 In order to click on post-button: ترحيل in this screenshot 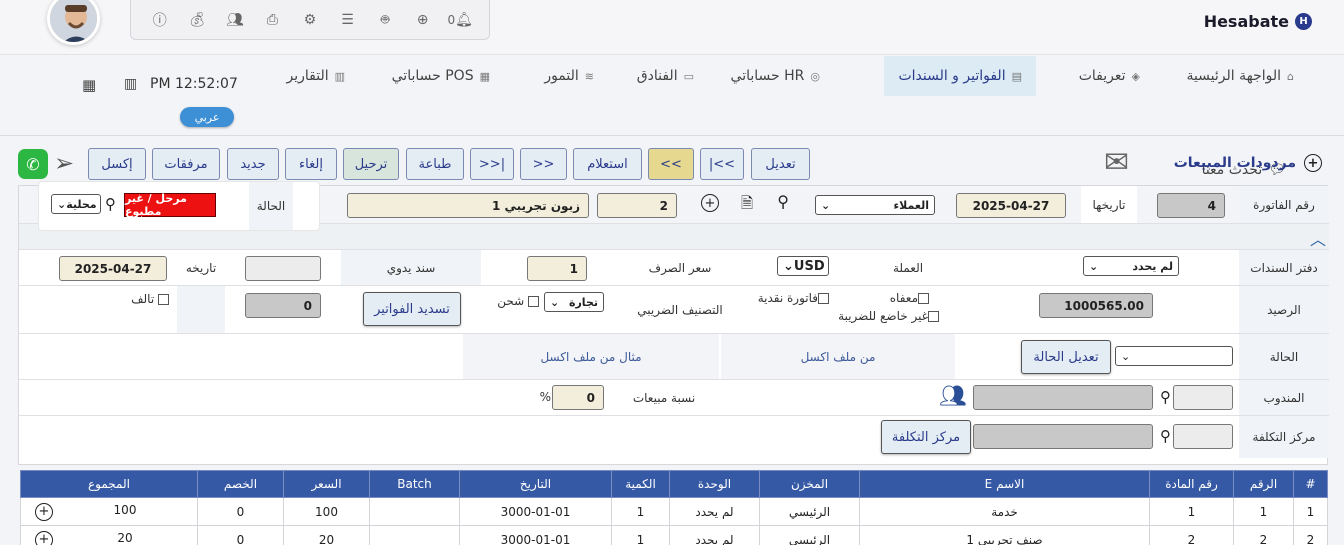, I will do `click(371, 164)`.